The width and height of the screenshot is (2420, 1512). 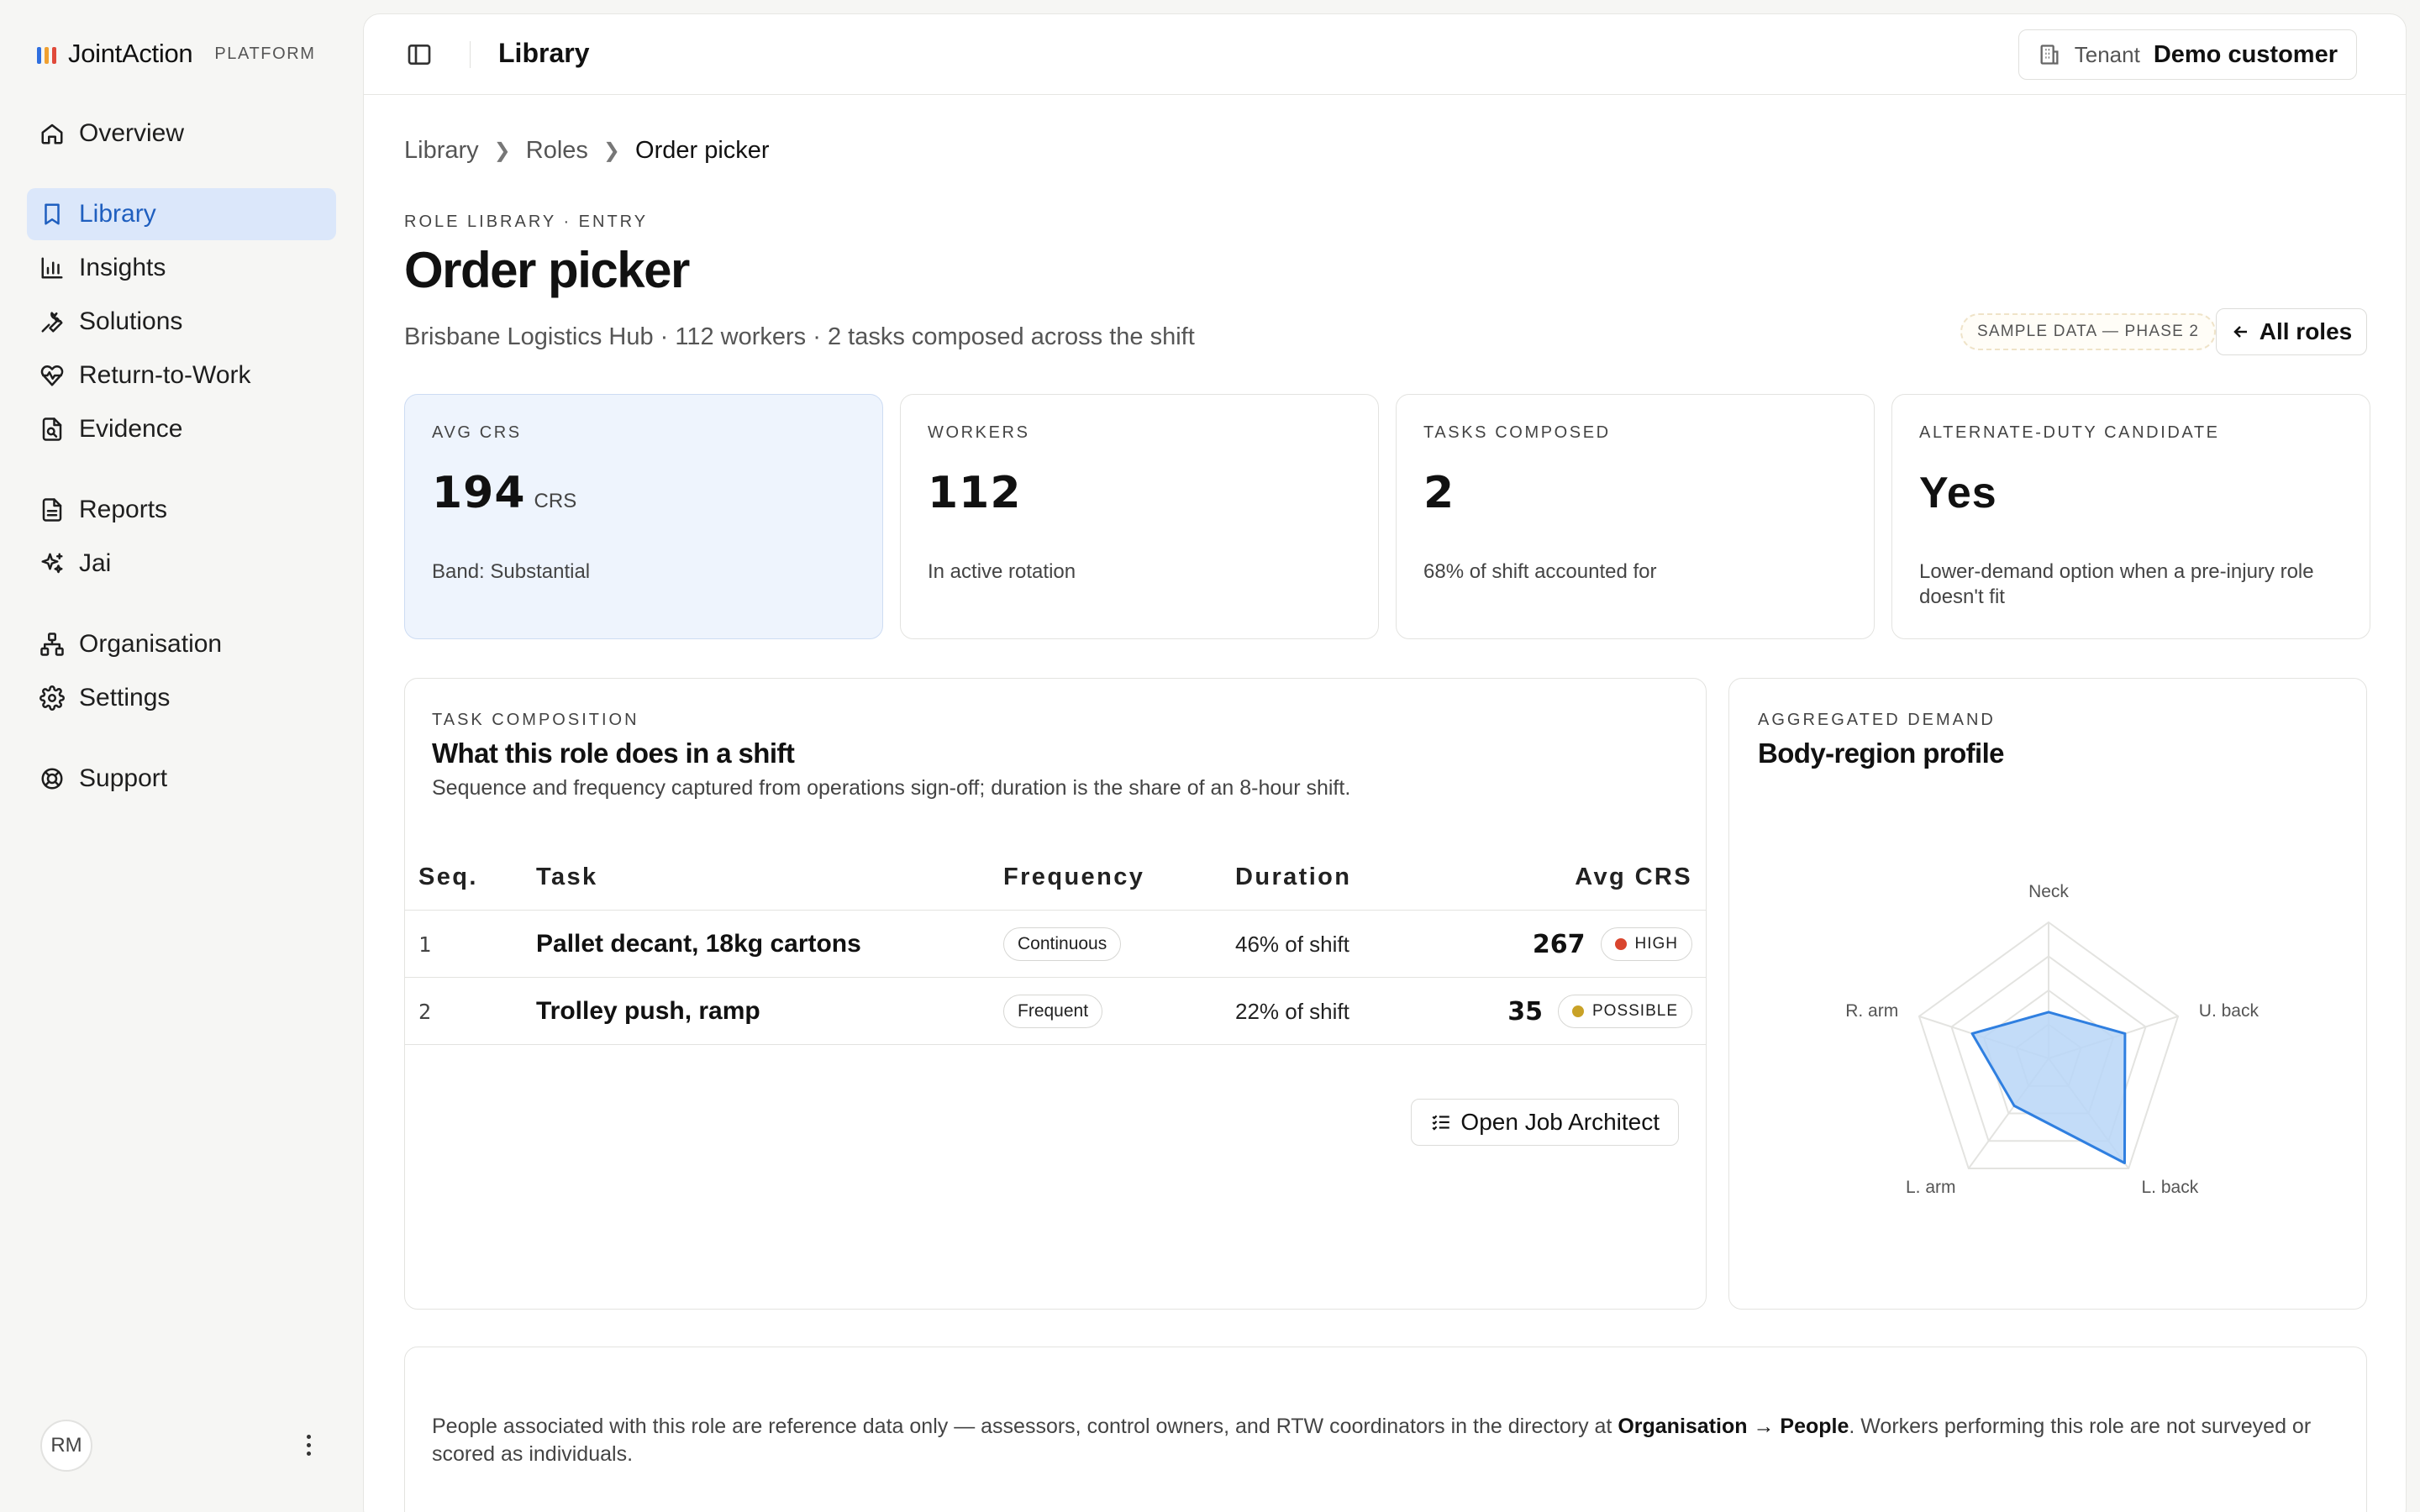 I want to click on brand-tag: PLATFORM, so click(x=265, y=53).